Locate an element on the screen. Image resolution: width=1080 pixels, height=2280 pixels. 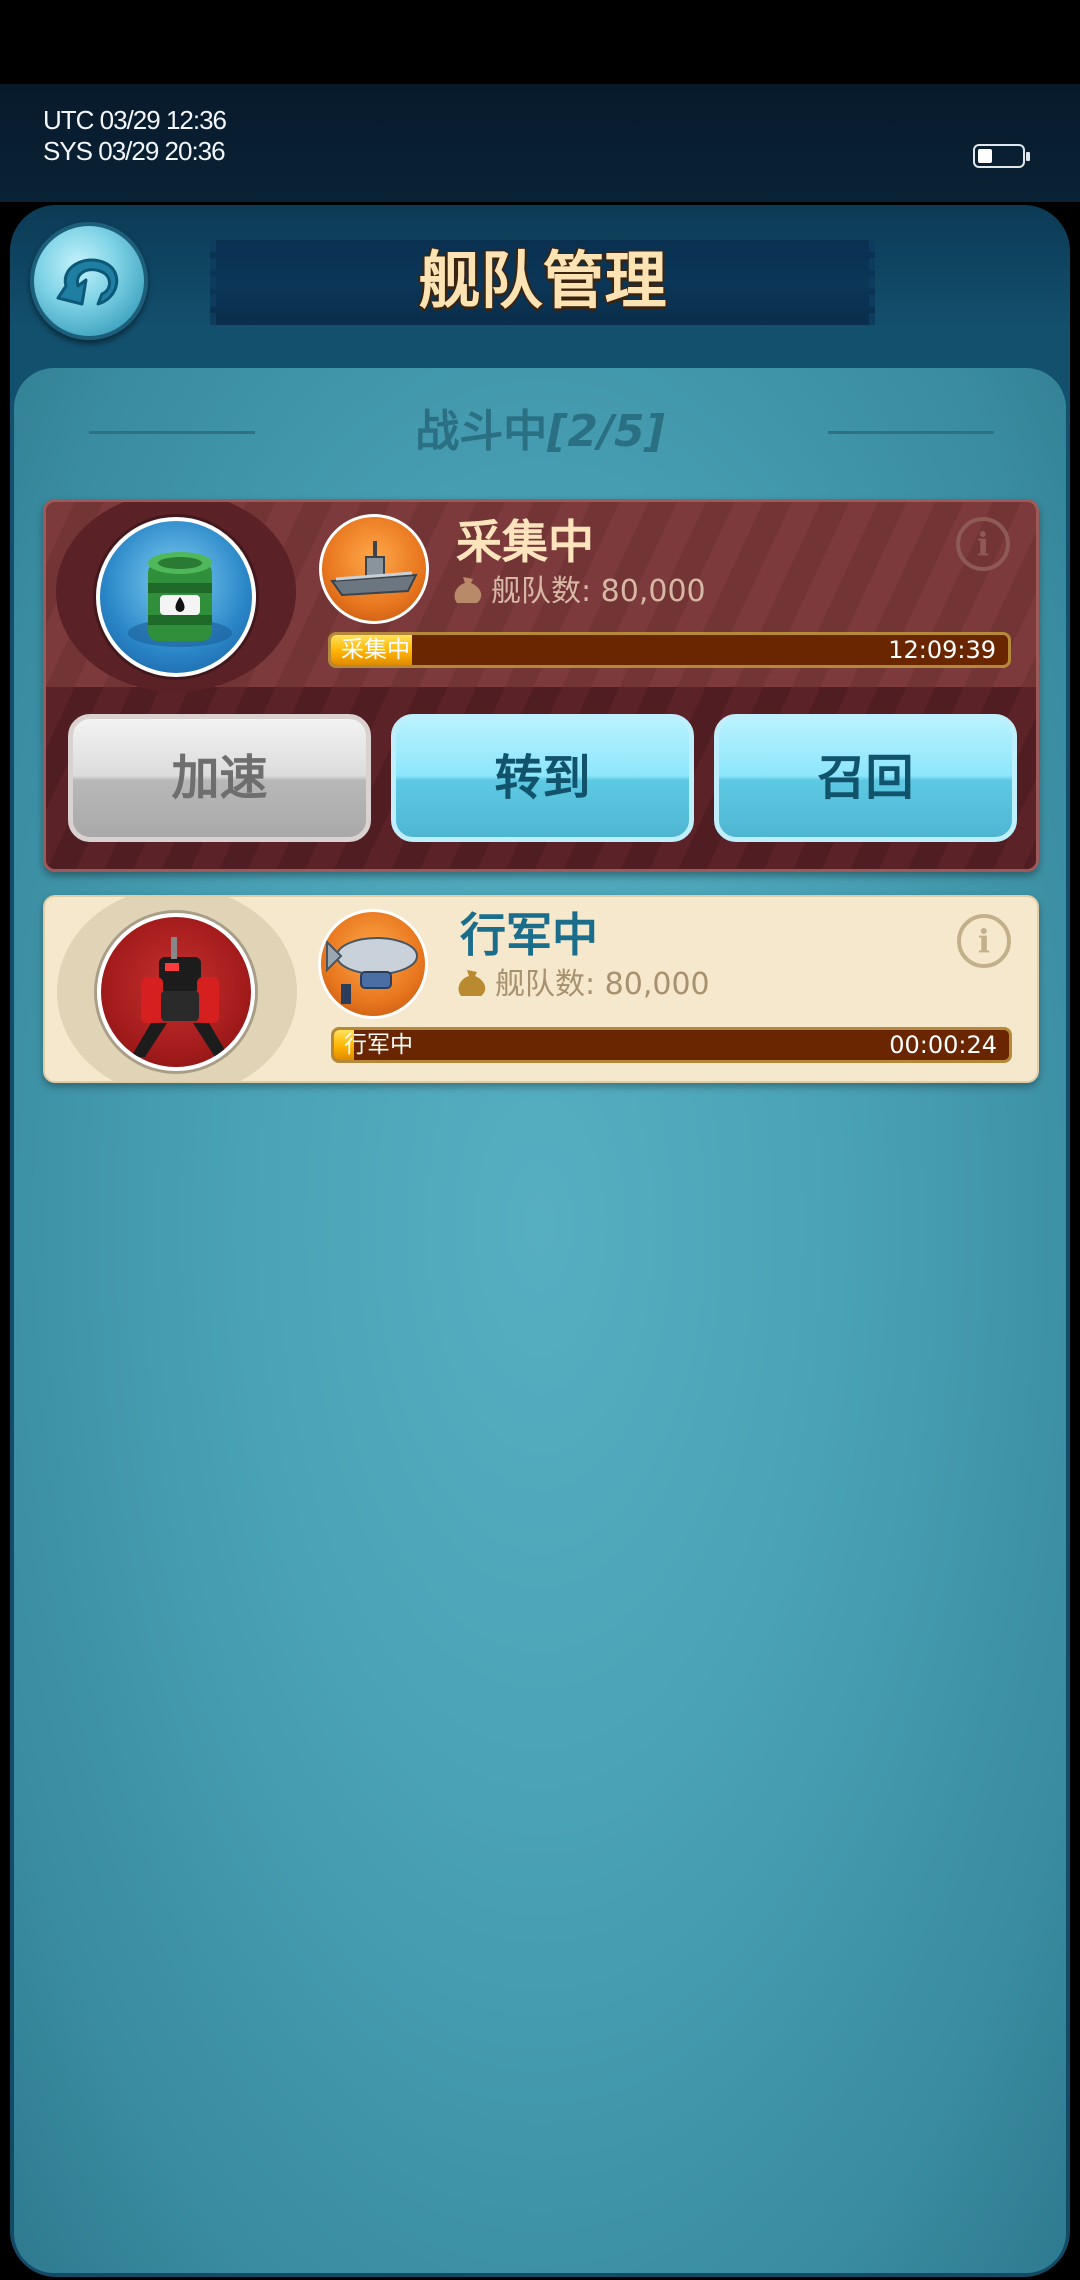
recall-button: 召回 is located at coordinates (865, 778).